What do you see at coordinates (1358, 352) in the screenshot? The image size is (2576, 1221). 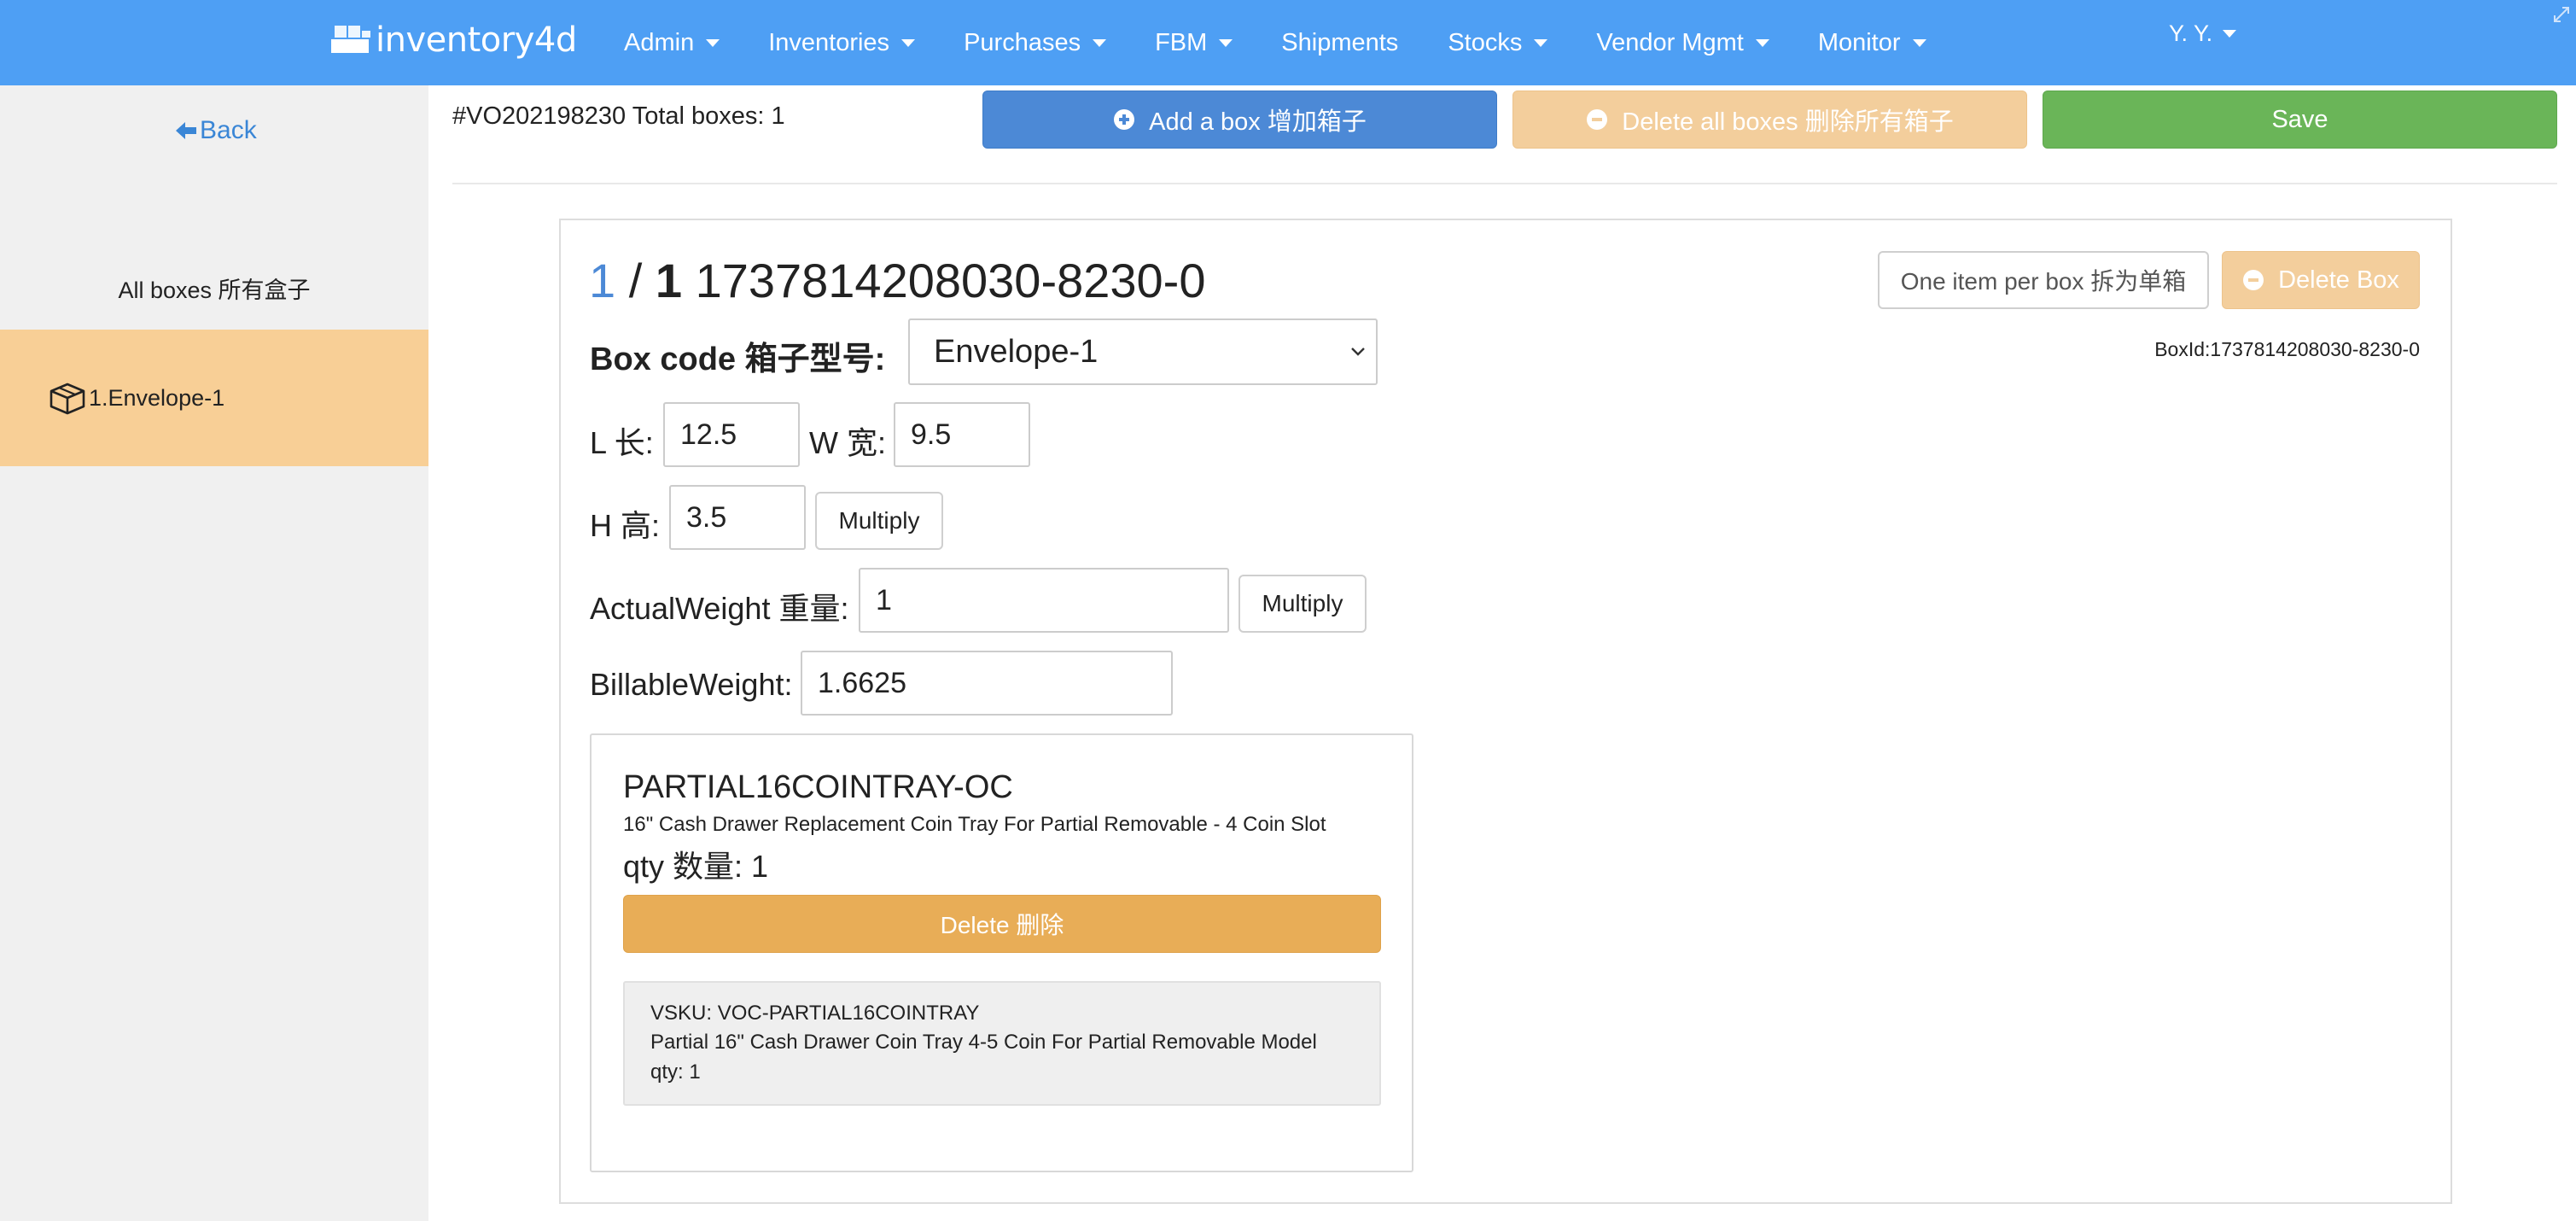 I see `chevron-down-icon` at bounding box center [1358, 352].